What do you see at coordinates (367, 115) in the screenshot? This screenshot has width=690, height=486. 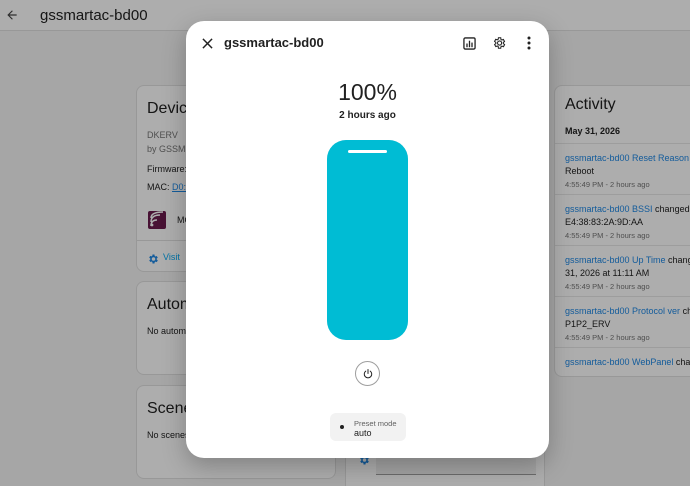 I see `last-changed: 2 hours ago` at bounding box center [367, 115].